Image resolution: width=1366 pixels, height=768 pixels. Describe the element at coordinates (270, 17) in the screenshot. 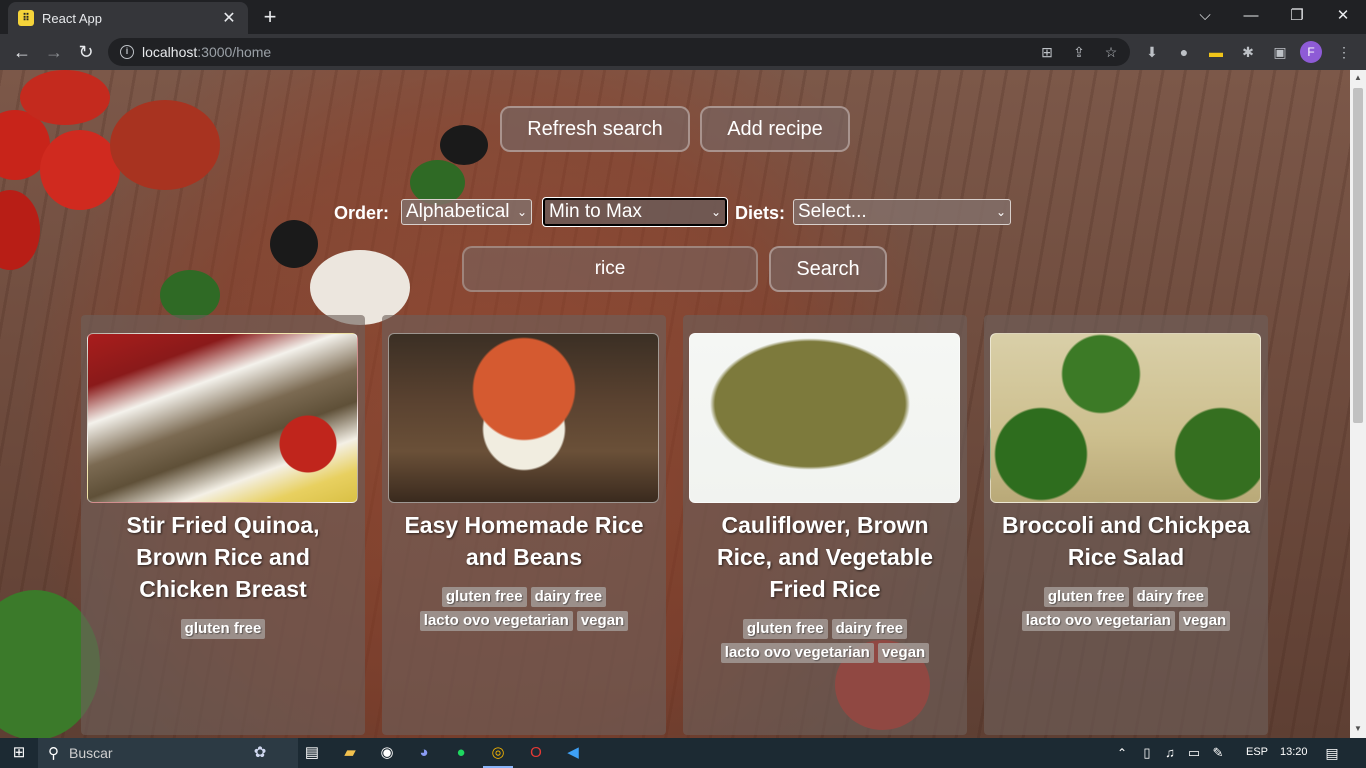

I see `new-tab-button: +` at that location.